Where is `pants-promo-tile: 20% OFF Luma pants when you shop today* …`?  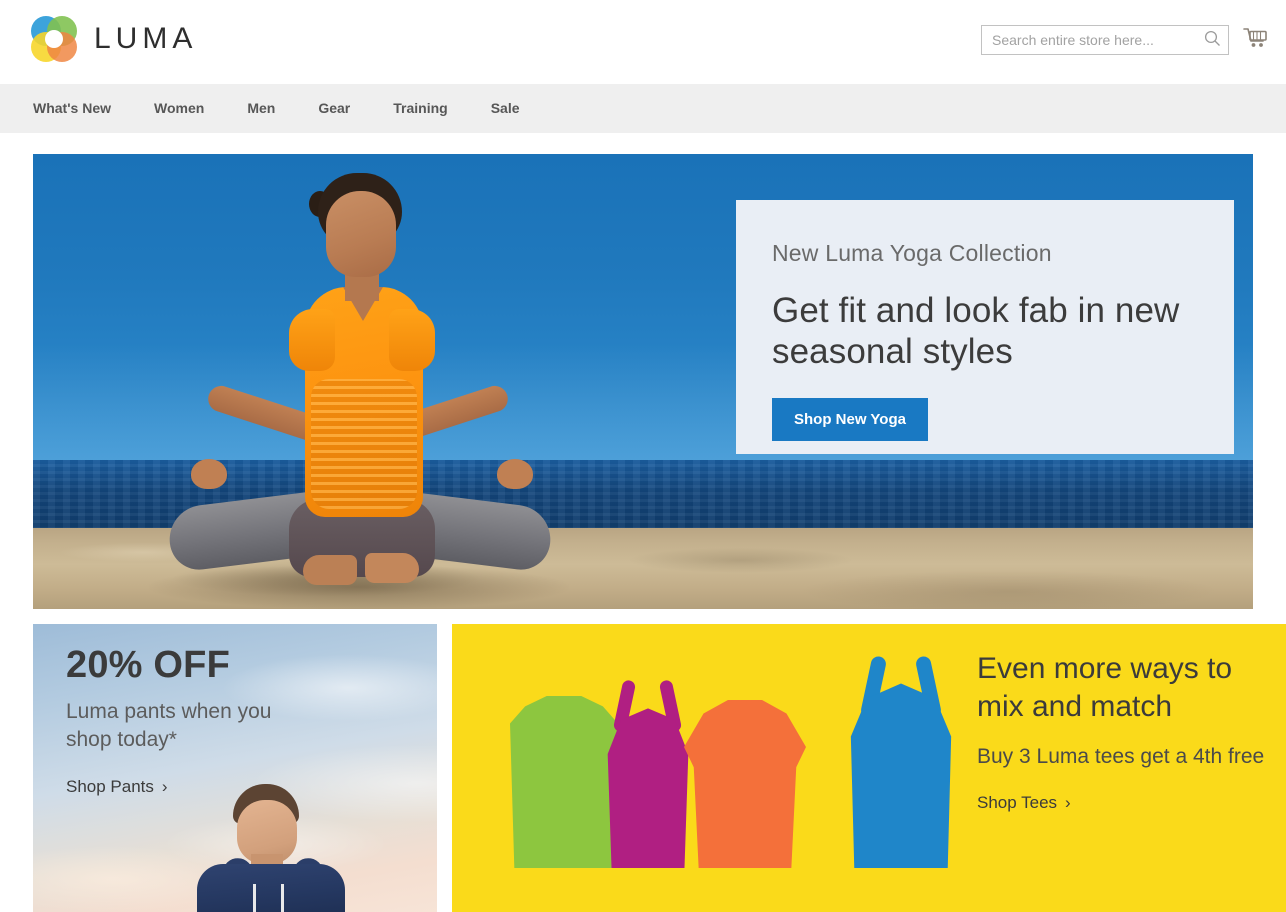
pants-promo-tile: 20% OFF Luma pants when you shop today* … is located at coordinates (235, 768).